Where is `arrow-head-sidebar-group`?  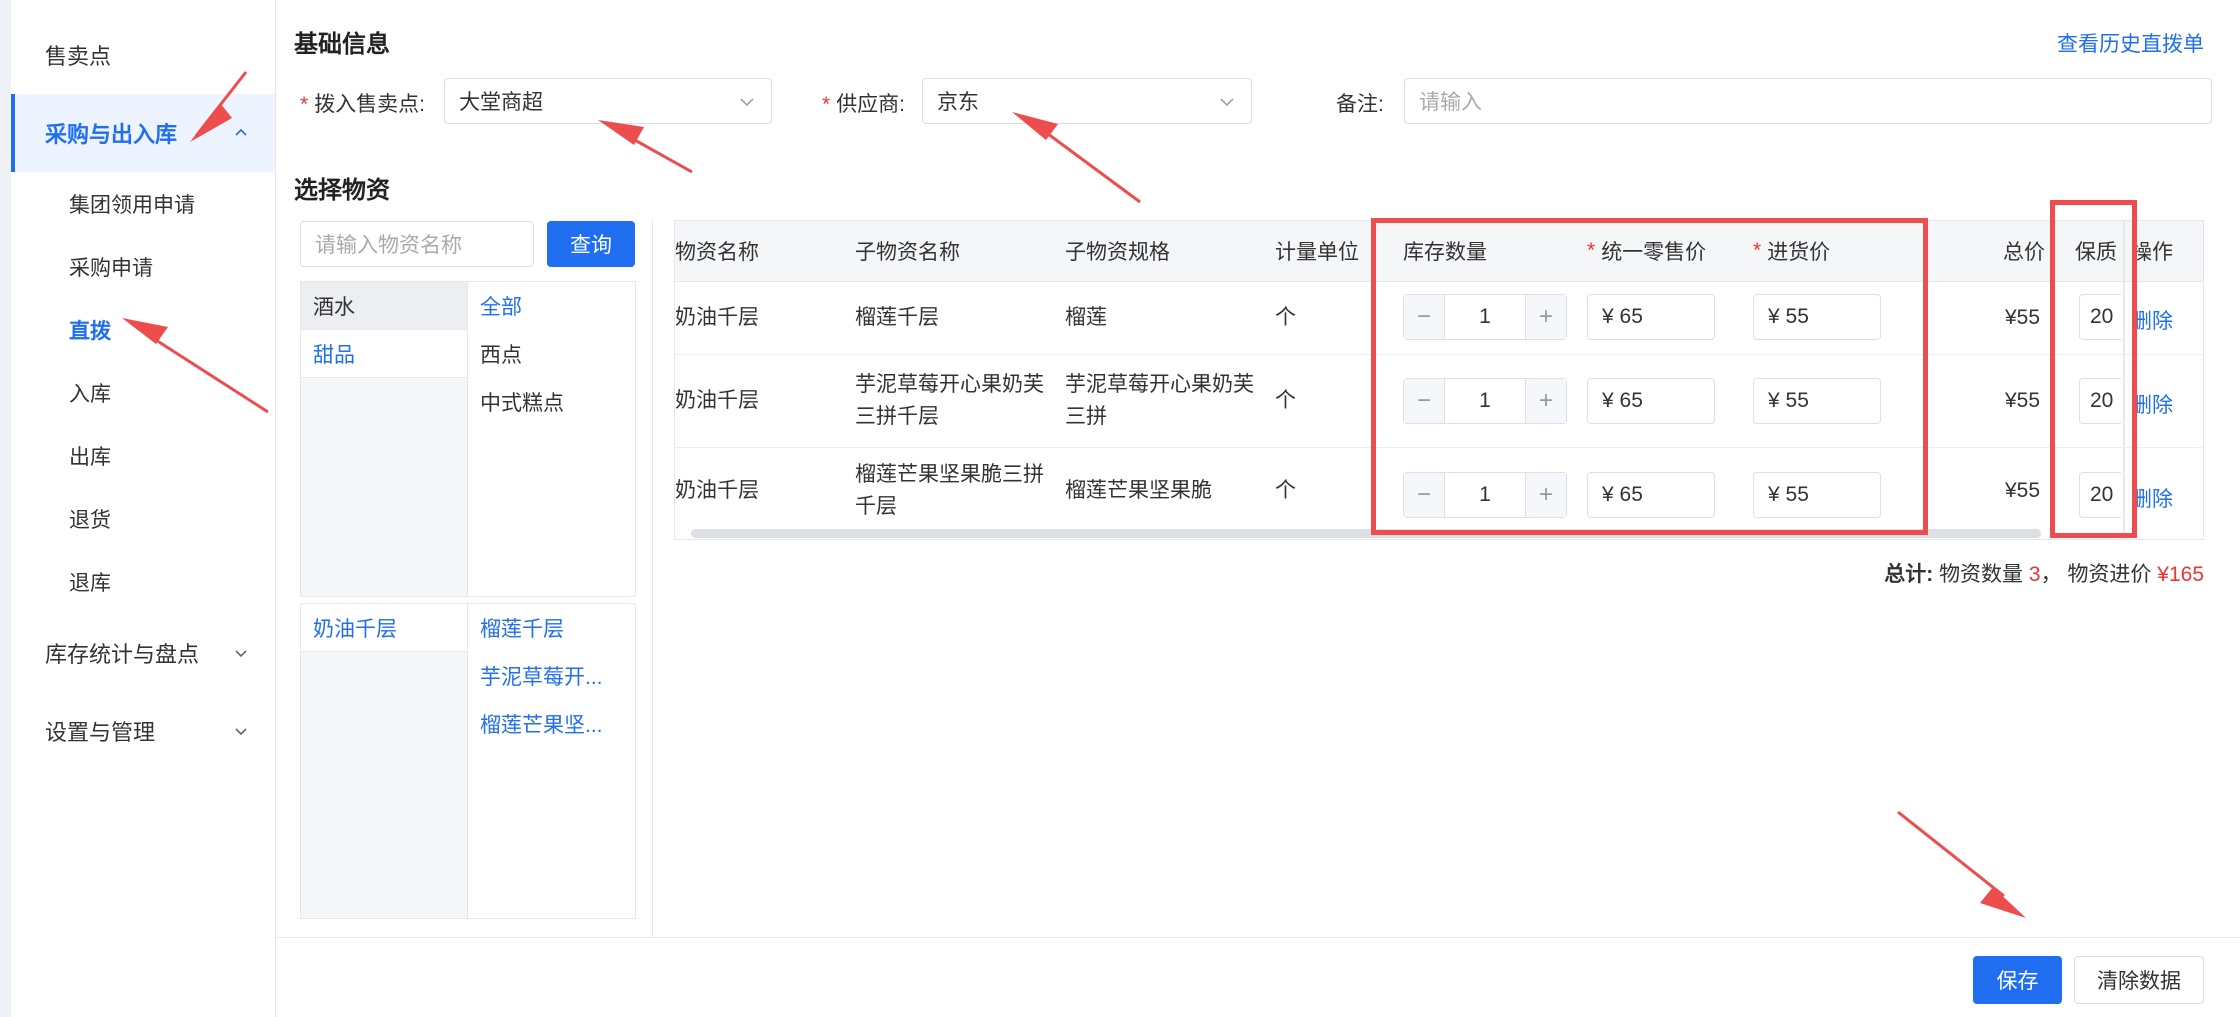
arrow-head-sidebar-group is located at coordinates (211, 122).